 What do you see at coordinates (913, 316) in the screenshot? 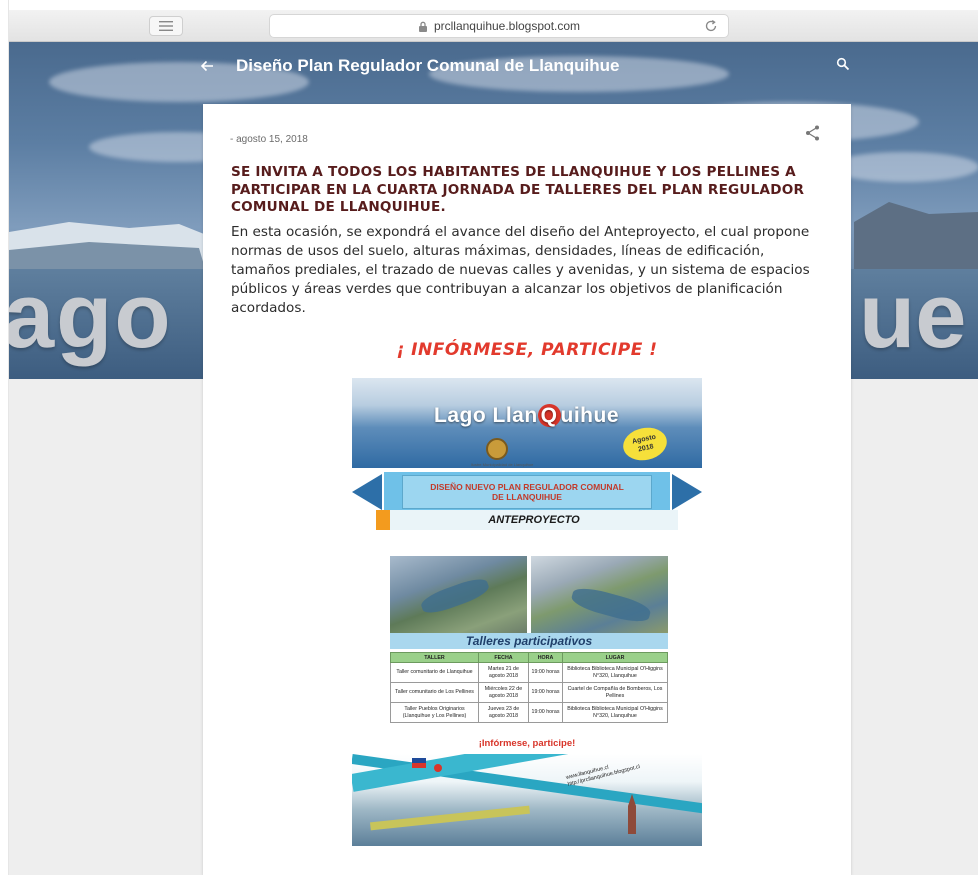
I see `header-word-right: ue` at bounding box center [913, 316].